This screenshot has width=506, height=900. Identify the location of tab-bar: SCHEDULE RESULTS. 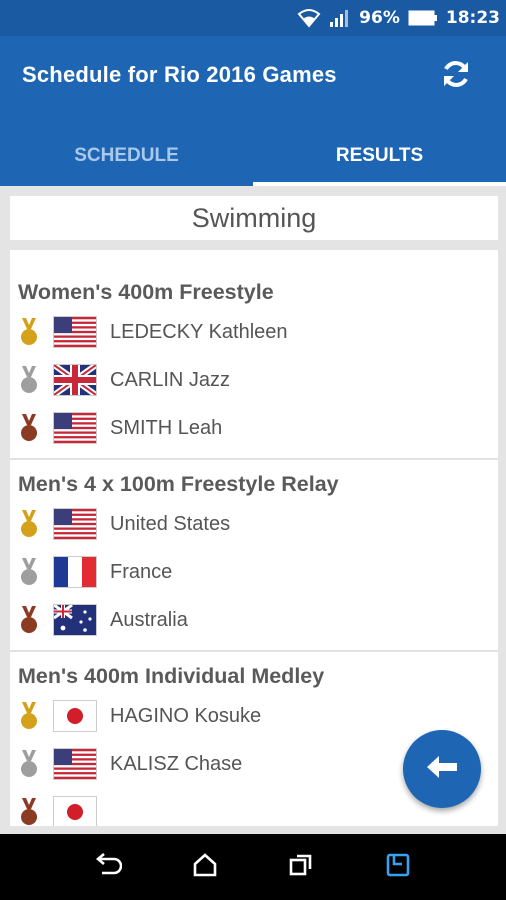
(253, 156).